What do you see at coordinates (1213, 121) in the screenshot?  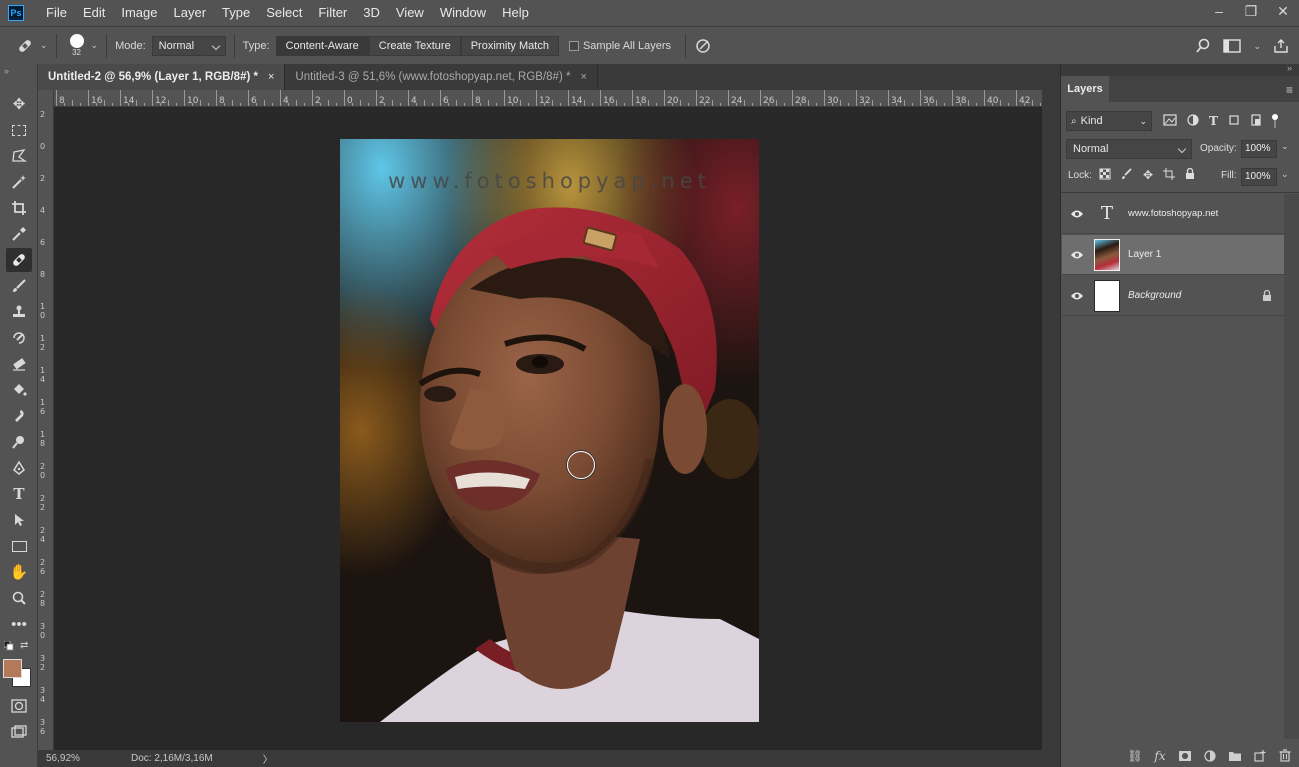 I see `filter-type-icon: T` at bounding box center [1213, 121].